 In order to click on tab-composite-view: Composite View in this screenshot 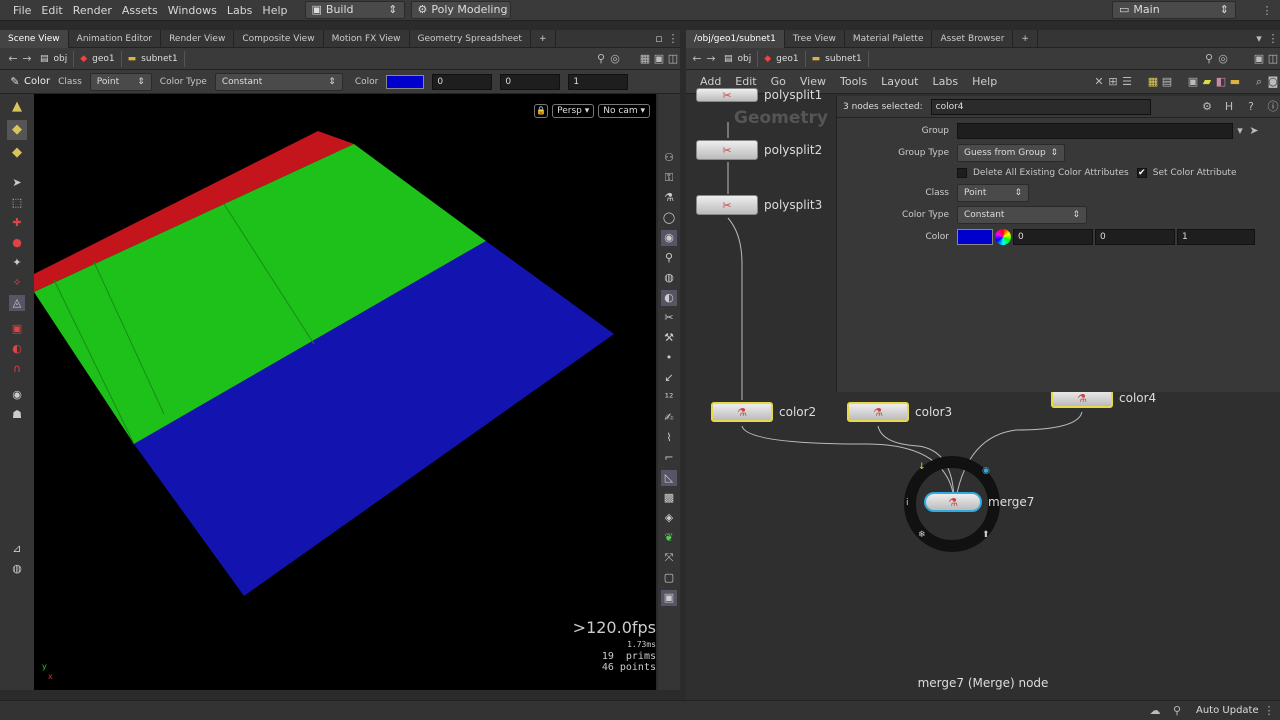, I will do `click(279, 38)`.